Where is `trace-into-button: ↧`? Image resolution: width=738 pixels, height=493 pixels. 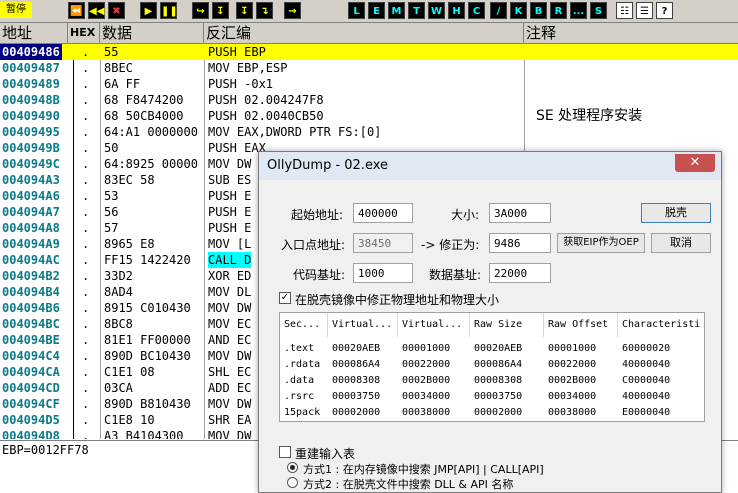
trace-into-button: ↧ is located at coordinates (244, 10).